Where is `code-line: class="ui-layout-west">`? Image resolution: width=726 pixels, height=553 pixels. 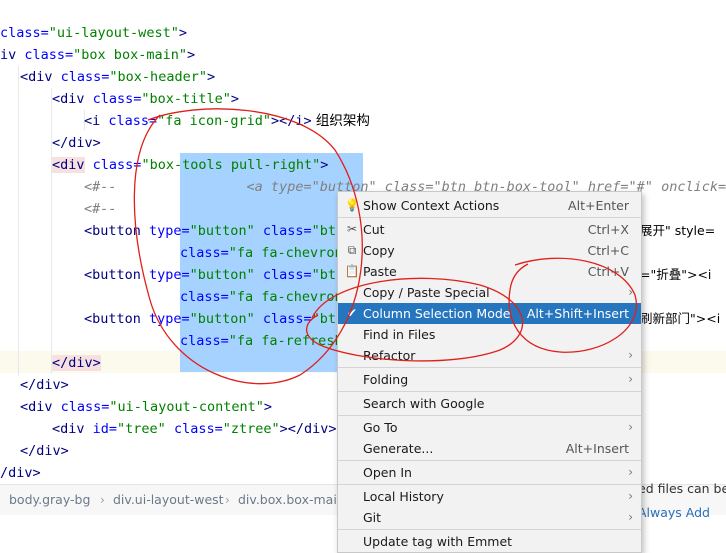 code-line: class="ui-layout-west"> is located at coordinates (93, 33).